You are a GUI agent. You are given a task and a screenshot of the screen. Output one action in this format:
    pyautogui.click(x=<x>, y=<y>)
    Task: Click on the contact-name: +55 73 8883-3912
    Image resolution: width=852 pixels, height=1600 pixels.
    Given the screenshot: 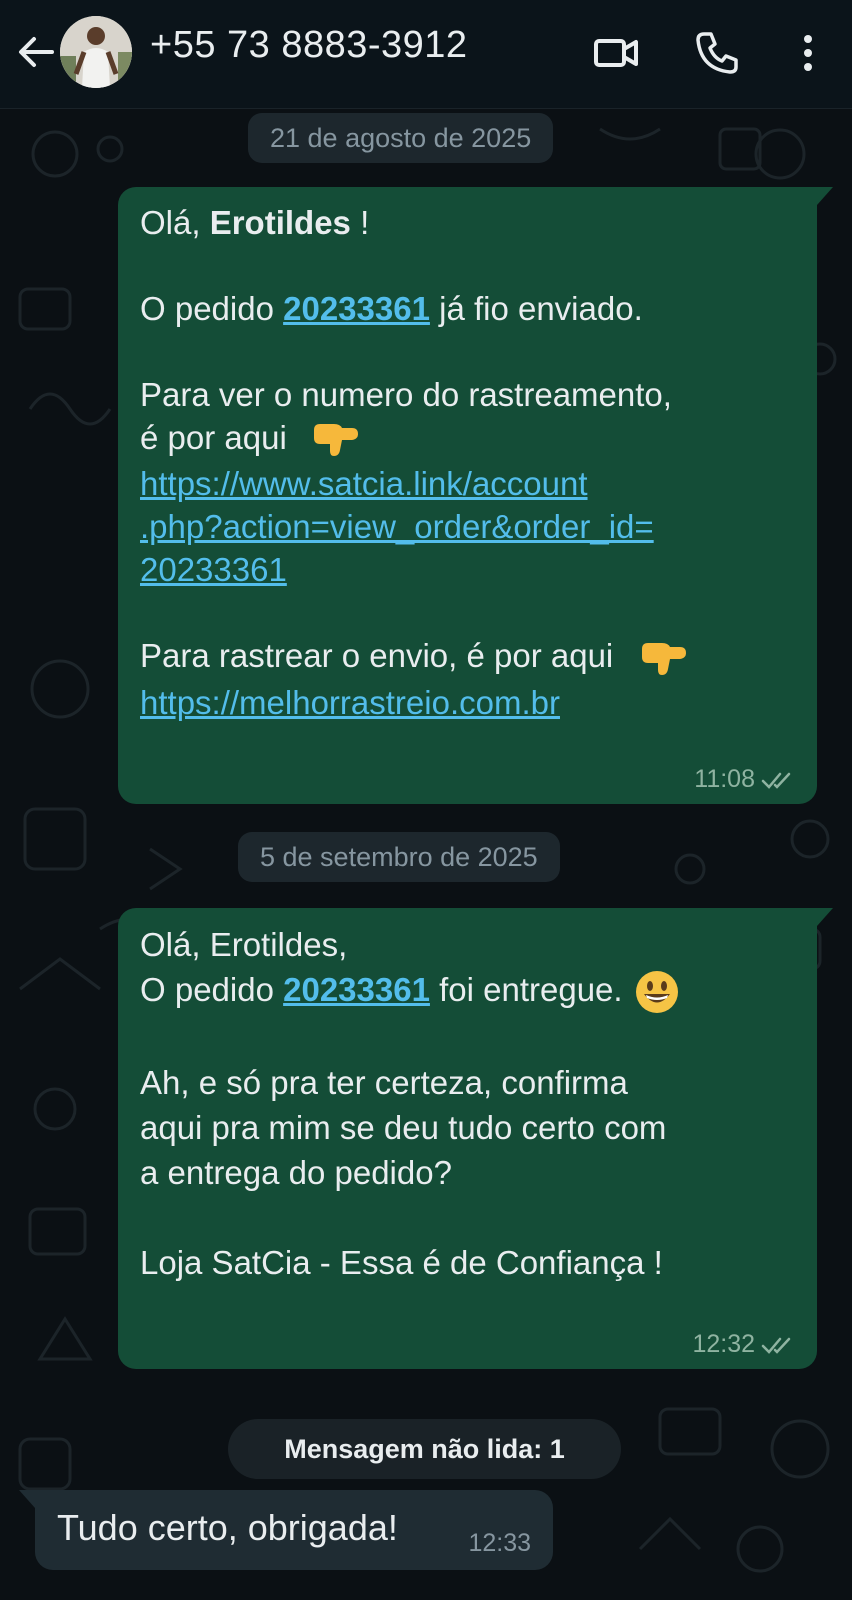 What is the action you would take?
    pyautogui.click(x=309, y=45)
    